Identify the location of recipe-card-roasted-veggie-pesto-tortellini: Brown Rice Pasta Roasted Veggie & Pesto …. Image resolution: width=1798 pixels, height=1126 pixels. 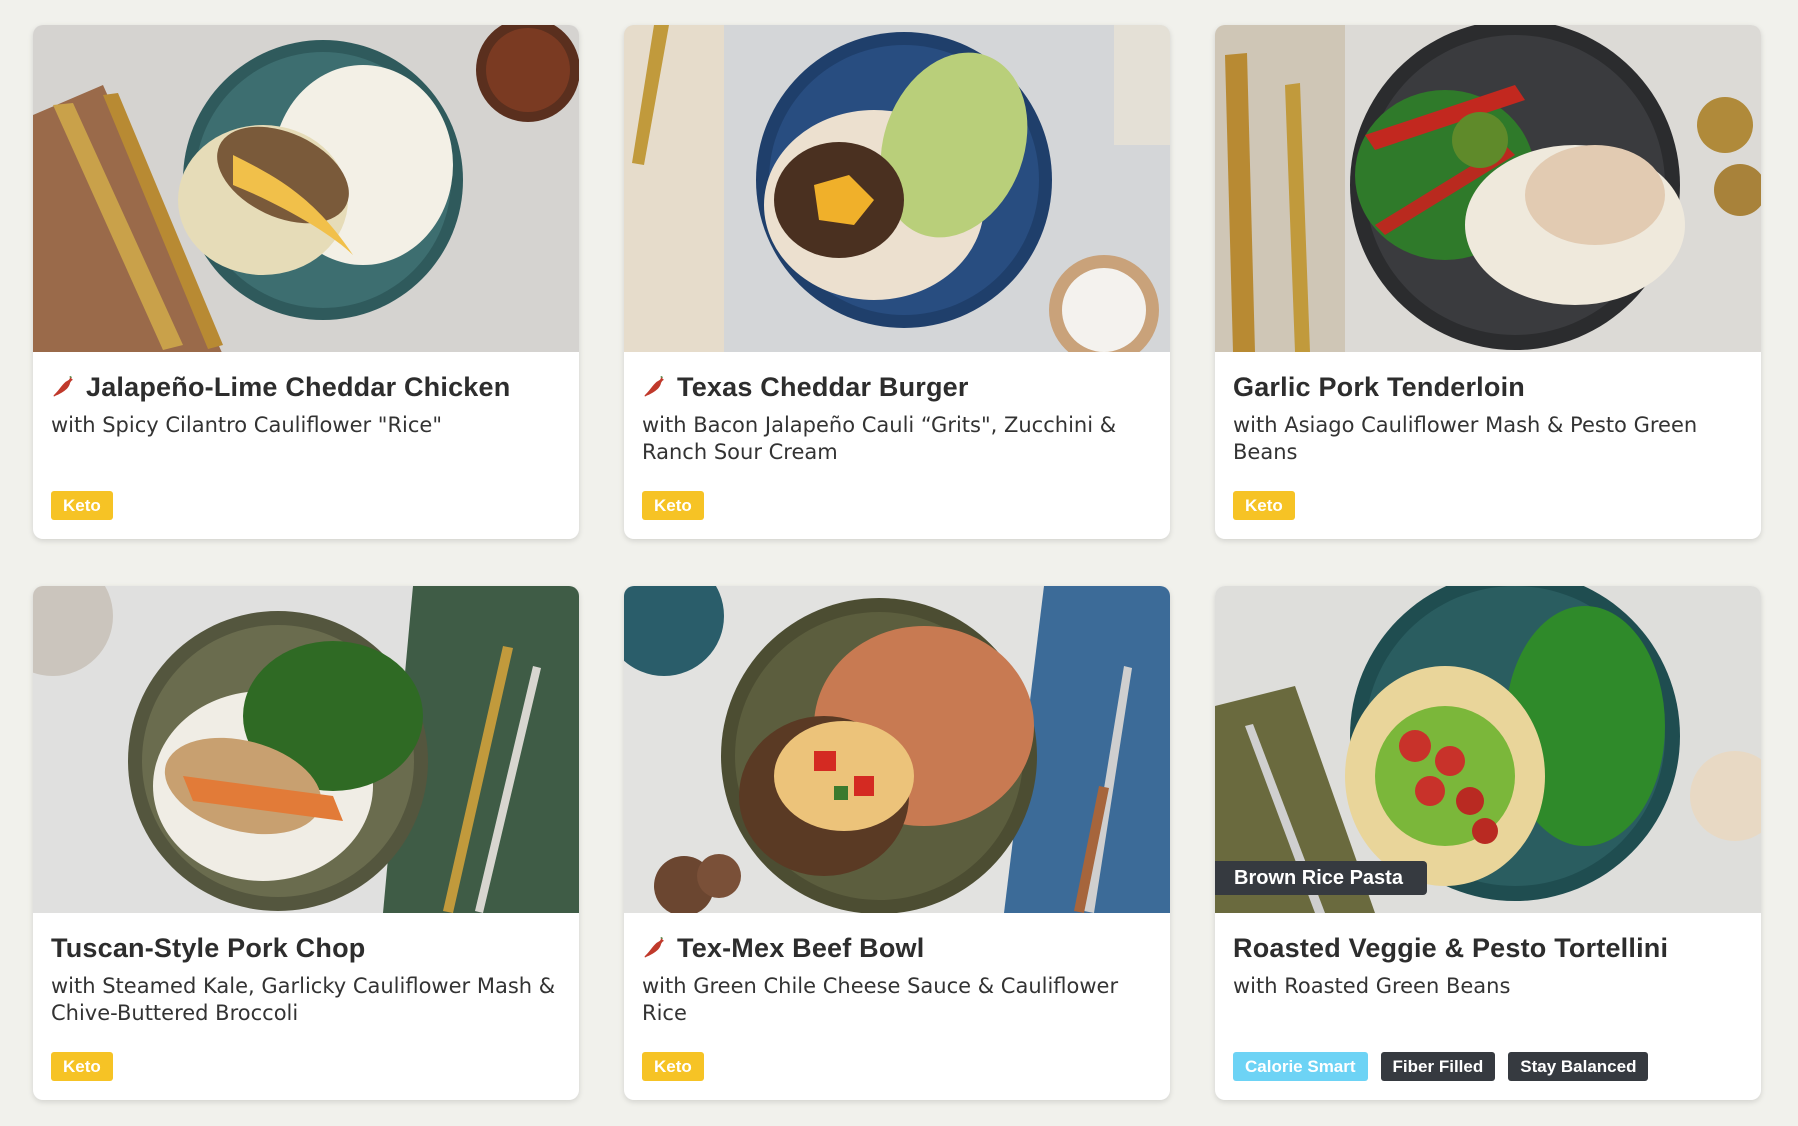
(1488, 843).